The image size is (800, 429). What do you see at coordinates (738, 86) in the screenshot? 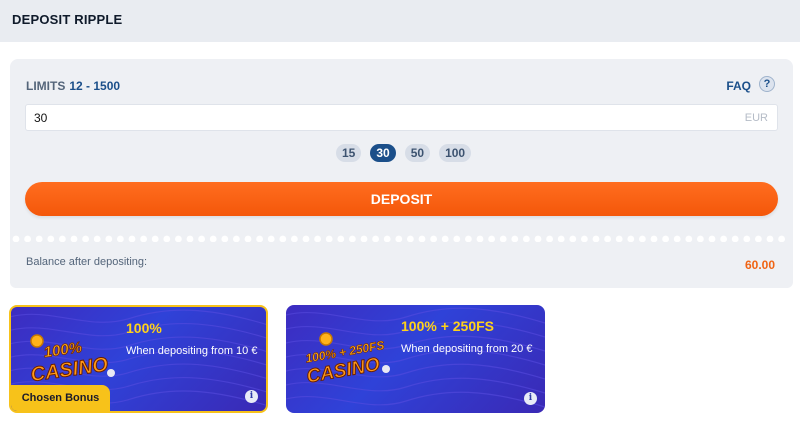
I see `faq-link: FAQ` at bounding box center [738, 86].